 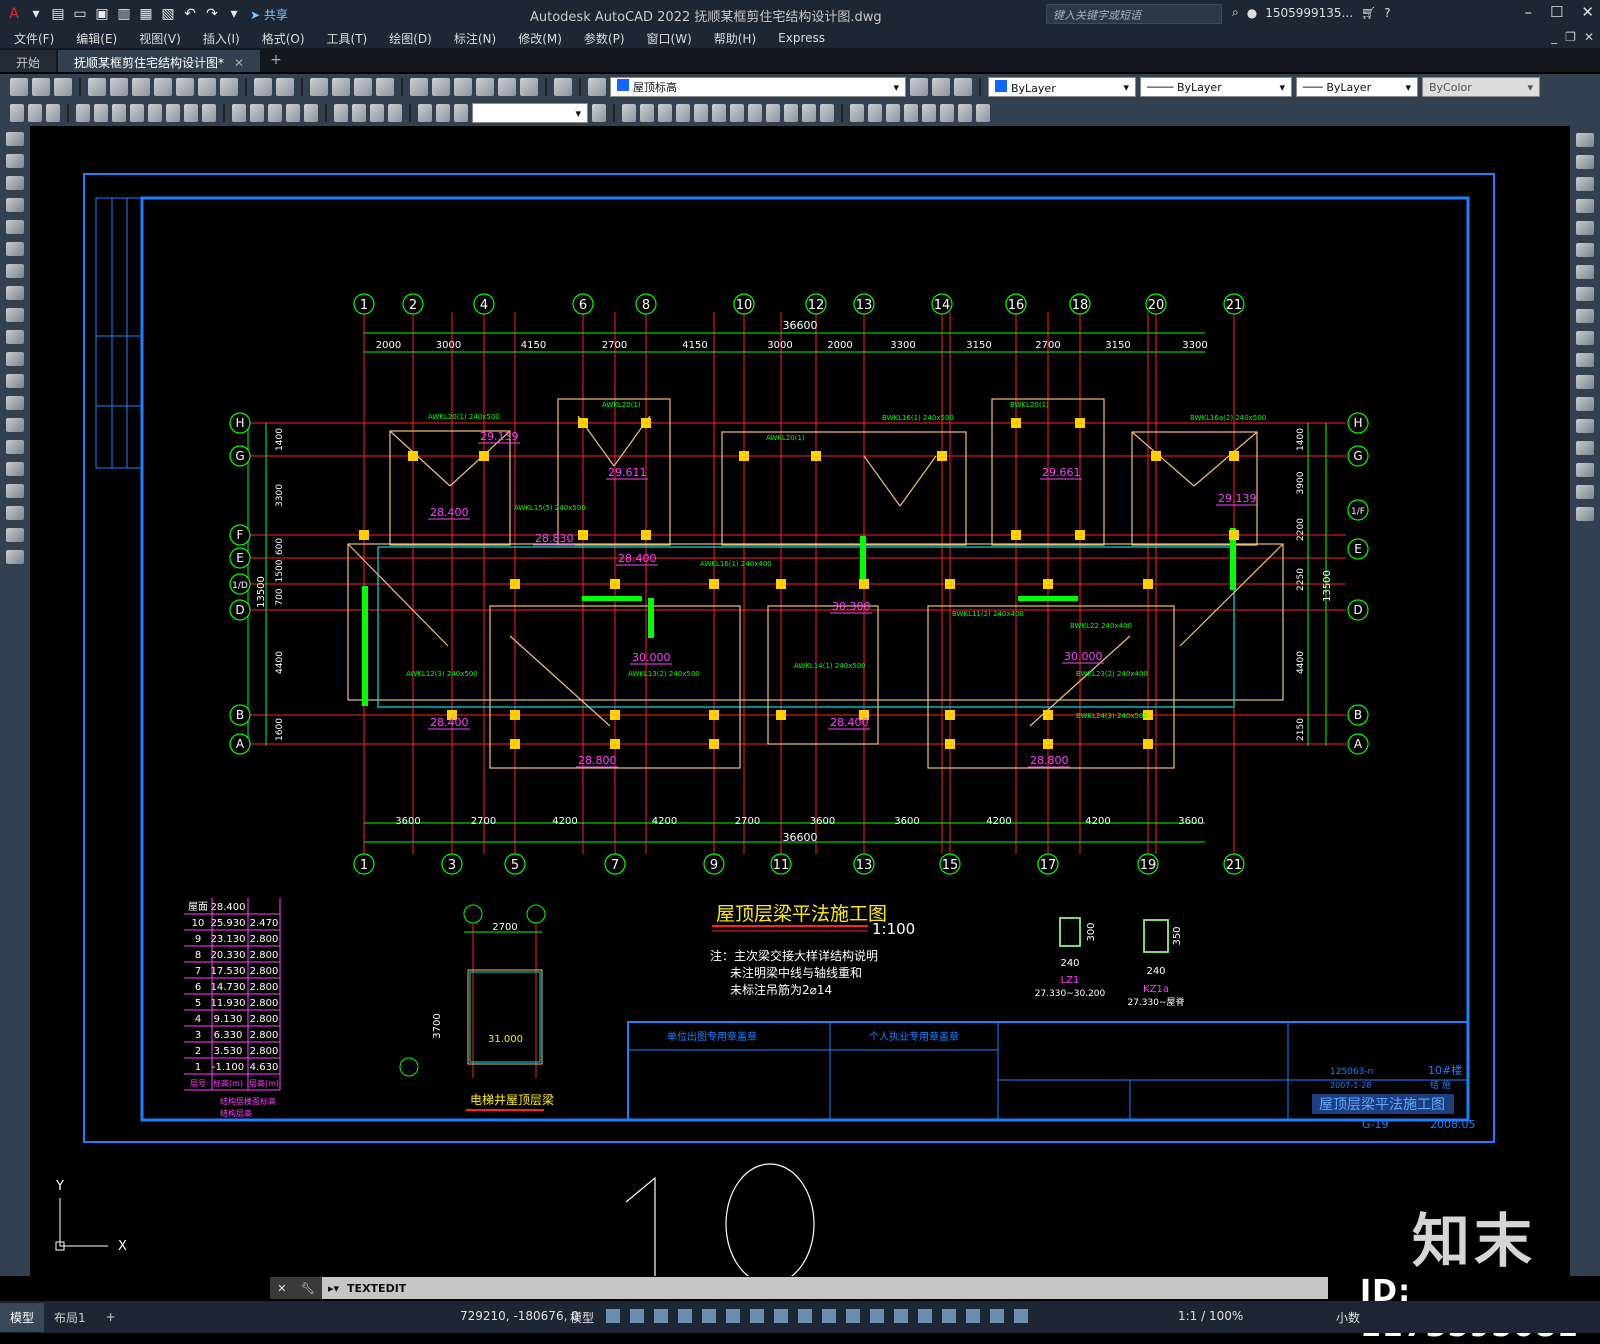 I want to click on rotate-icon, so click(x=1585, y=272).